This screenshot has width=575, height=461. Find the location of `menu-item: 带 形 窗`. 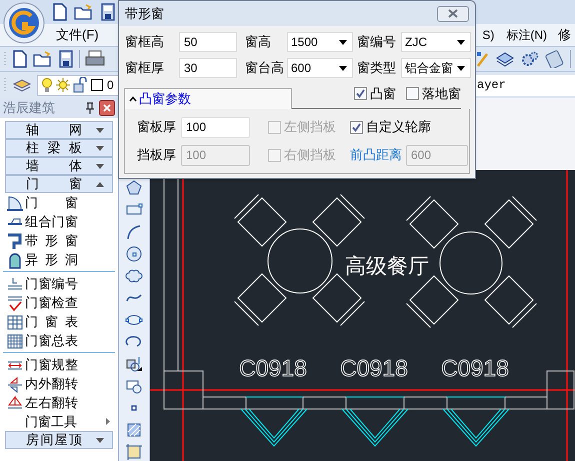

menu-item: 带 形 窗 is located at coordinates (51, 240).